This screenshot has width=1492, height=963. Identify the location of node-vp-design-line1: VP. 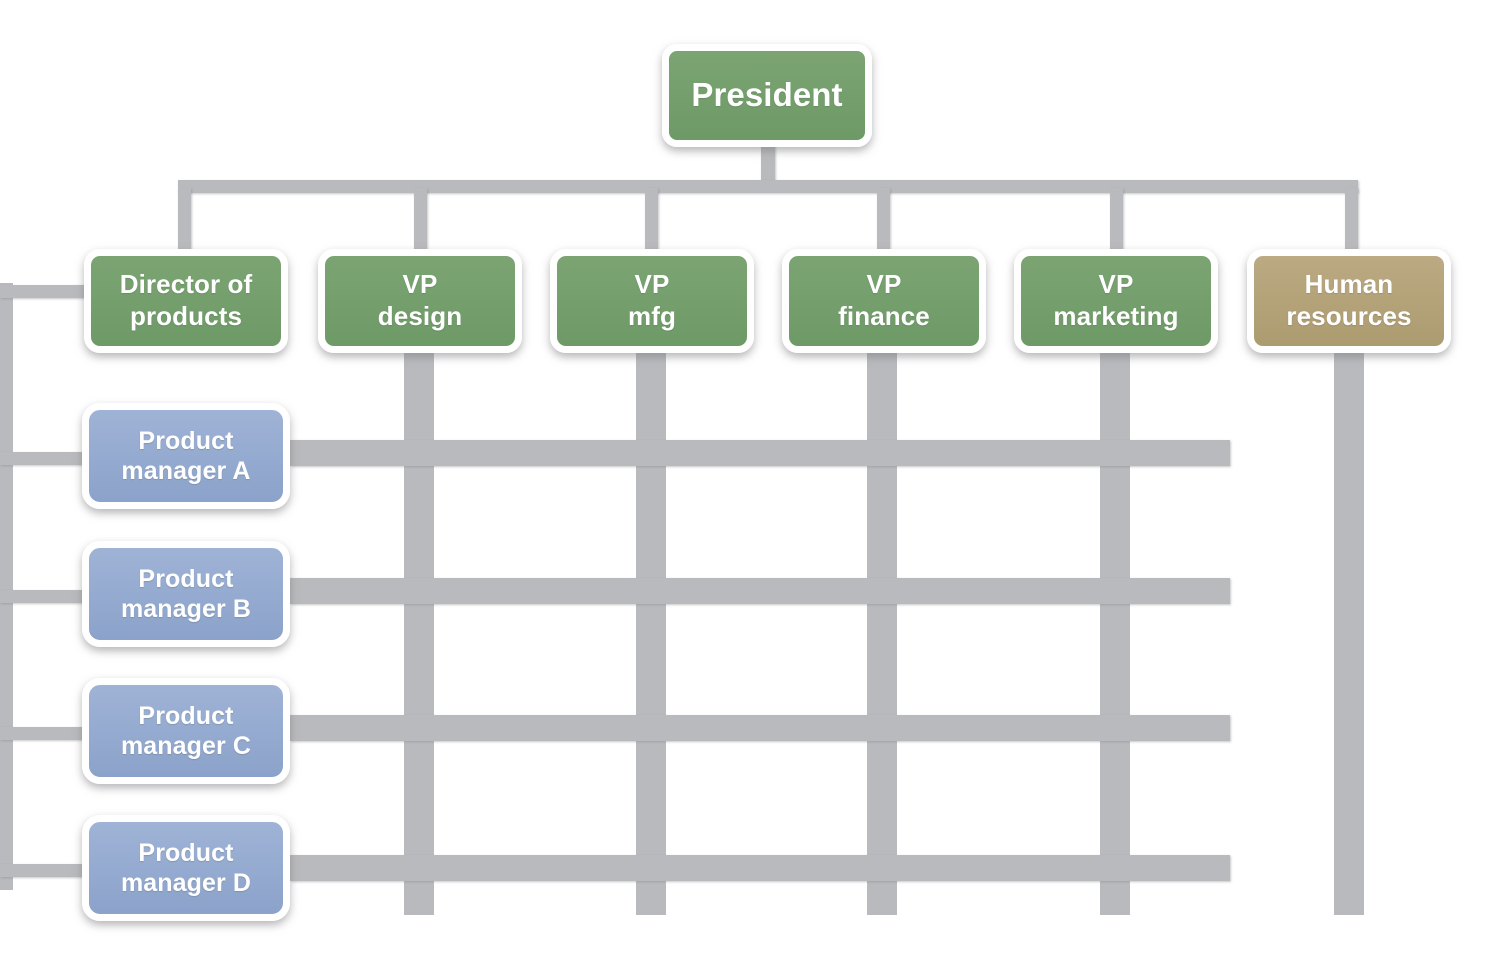
(420, 284).